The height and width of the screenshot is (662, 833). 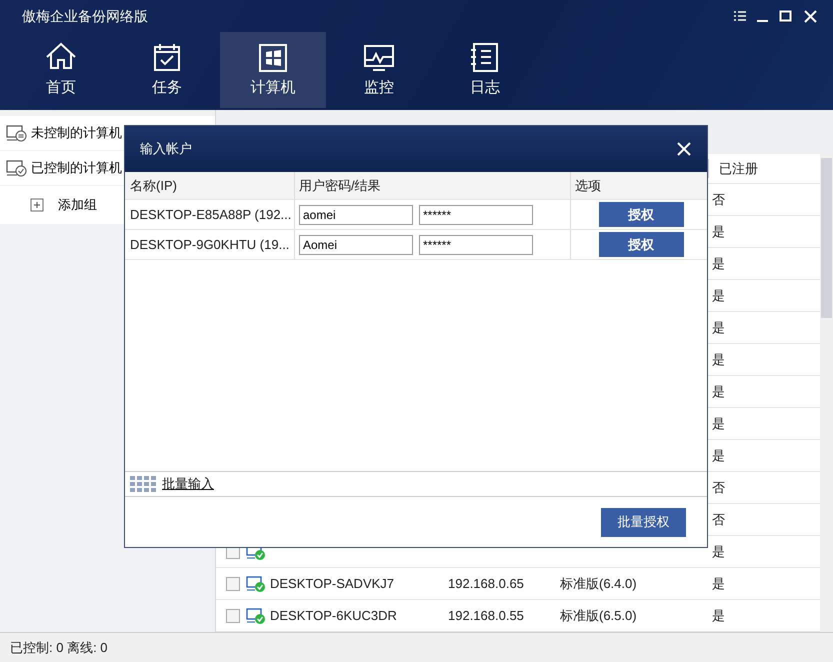 What do you see at coordinates (588, 185) in the screenshot?
I see `column-header: 选项` at bounding box center [588, 185].